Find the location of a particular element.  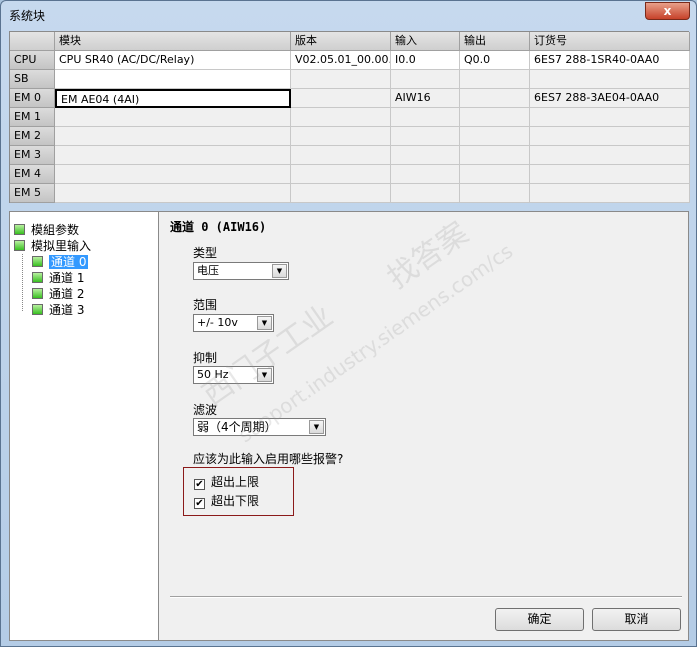

grid-cell: Q0.0 is located at coordinates (495, 60).